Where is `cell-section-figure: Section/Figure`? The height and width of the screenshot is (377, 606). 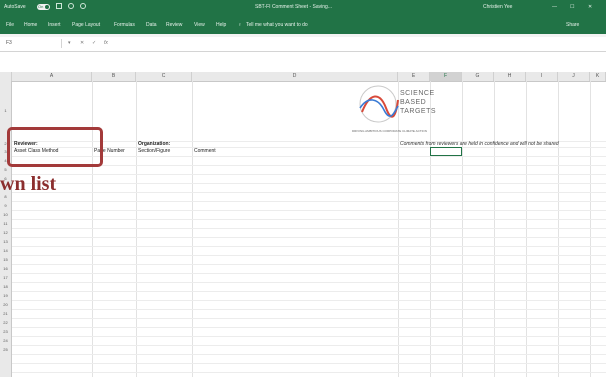 cell-section-figure: Section/Figure is located at coordinates (154, 151).